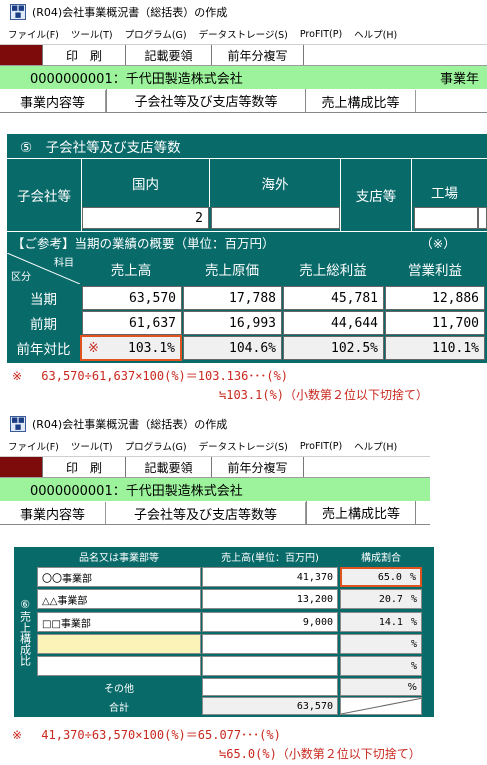 The width and height of the screenshot is (487, 765). What do you see at coordinates (435, 271) in the screenshot?
I see `col-operating: 営業利益` at bounding box center [435, 271].